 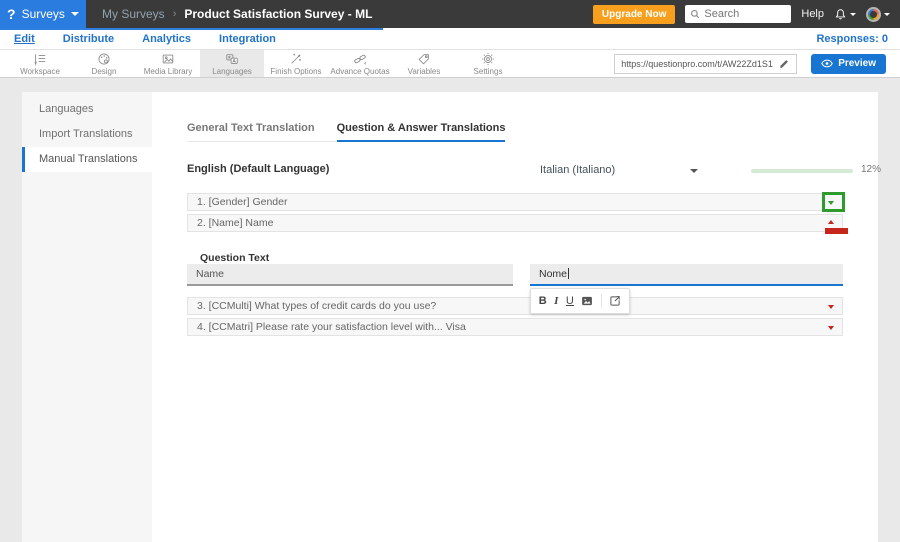 What do you see at coordinates (543, 301) in the screenshot?
I see `bold-button: B` at bounding box center [543, 301].